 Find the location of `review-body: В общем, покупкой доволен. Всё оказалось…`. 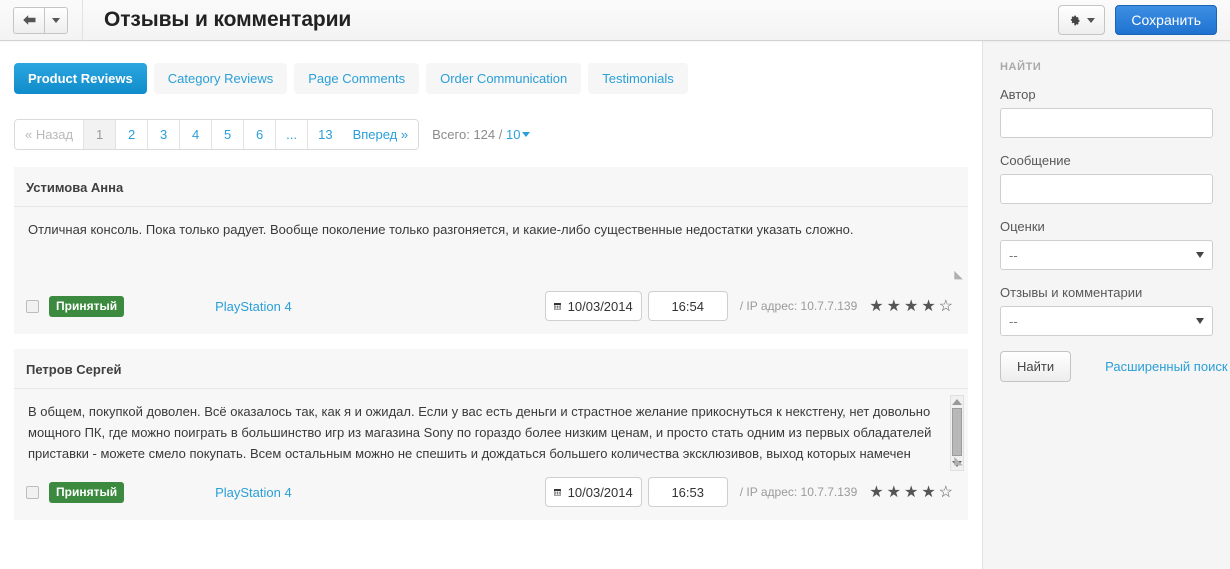

review-body: В общем, покупкой доволен. Всё оказалось… is located at coordinates (491, 430).